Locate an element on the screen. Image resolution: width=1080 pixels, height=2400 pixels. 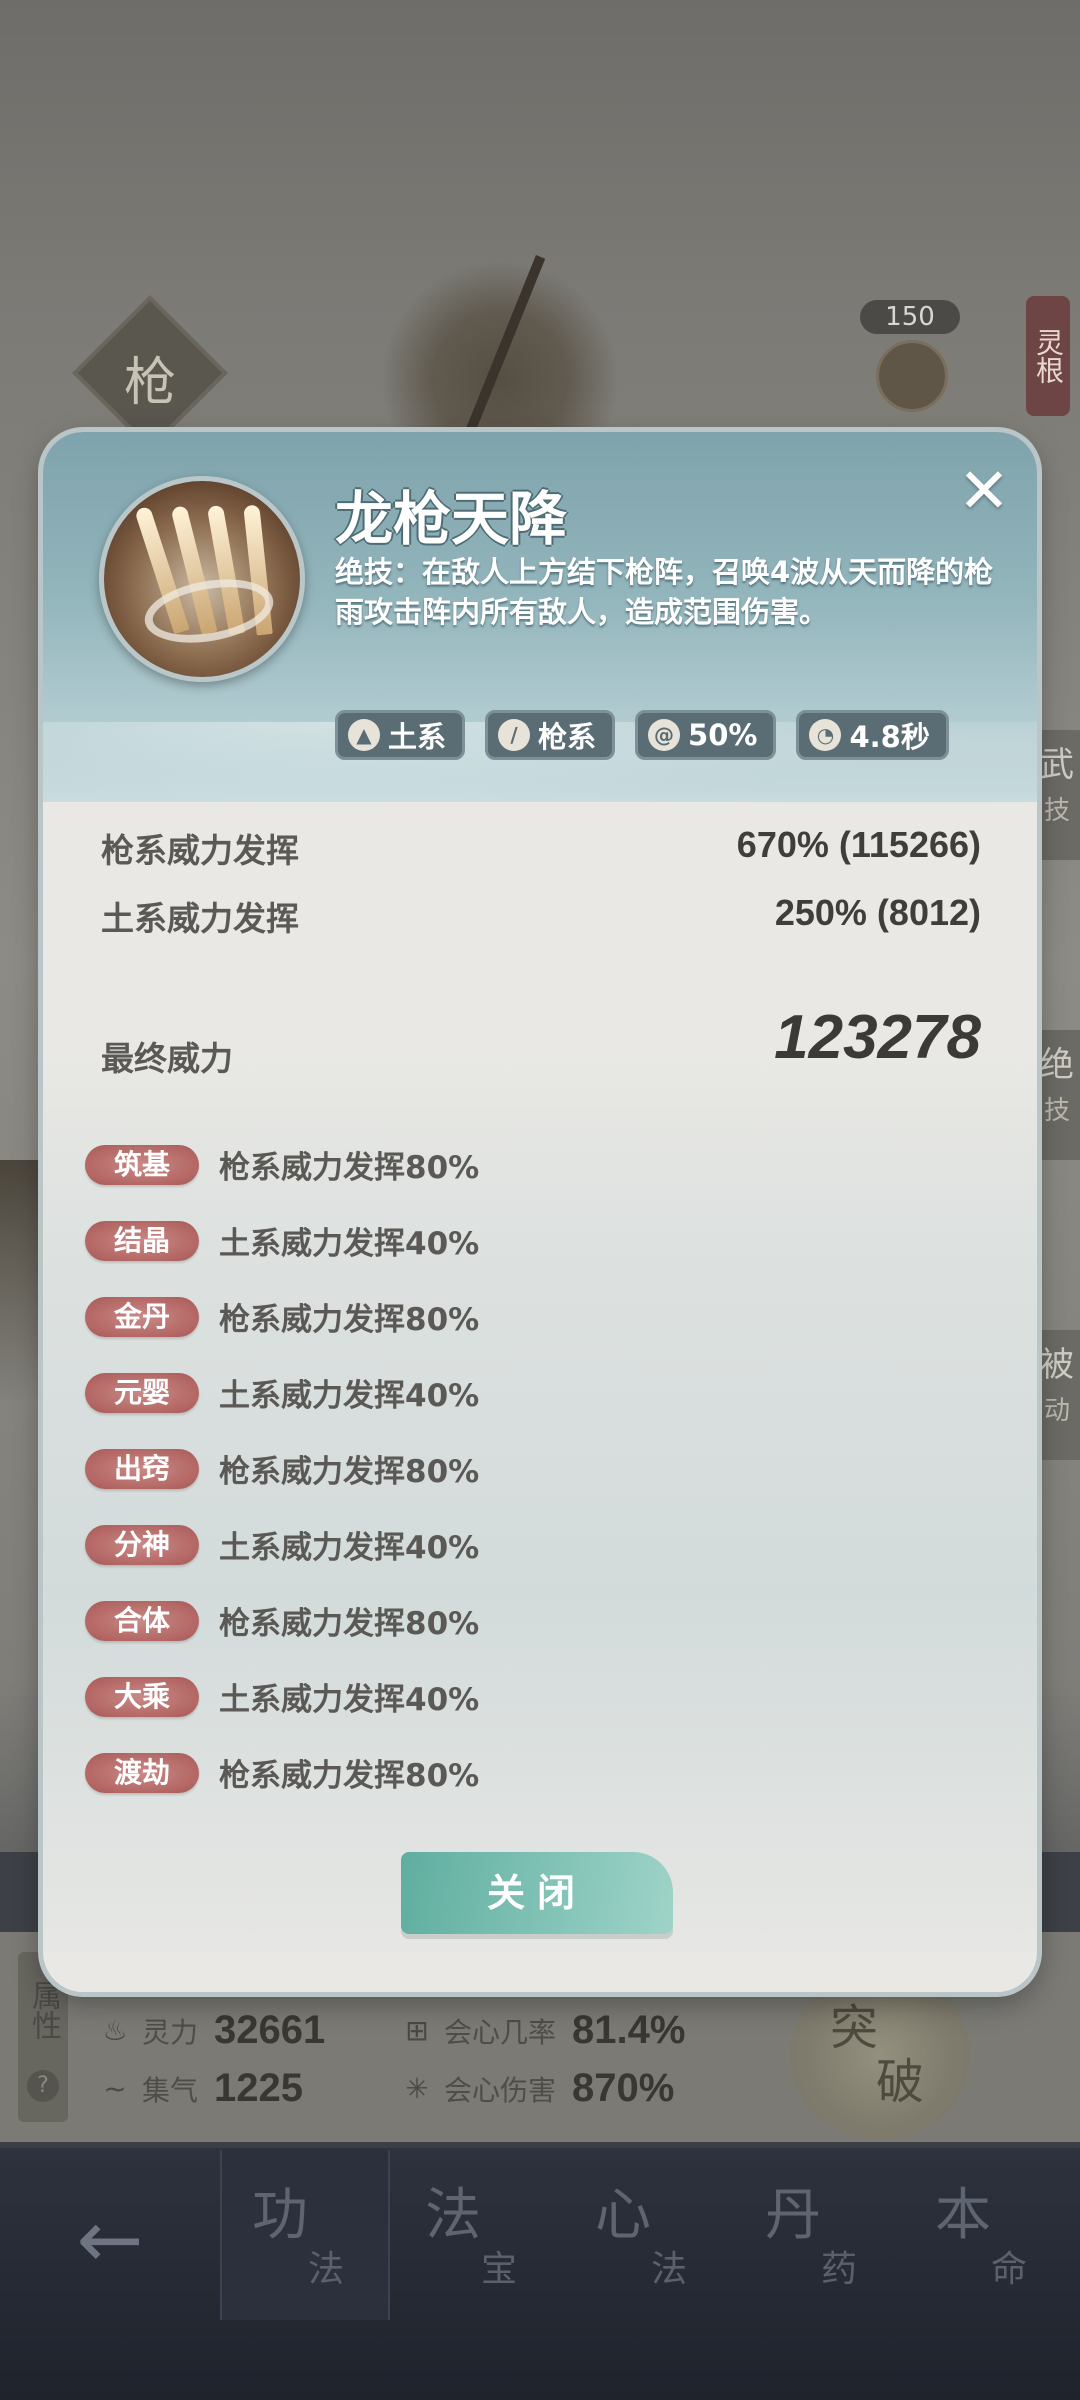
tag-weapon: / 枪系 is located at coordinates (550, 735).